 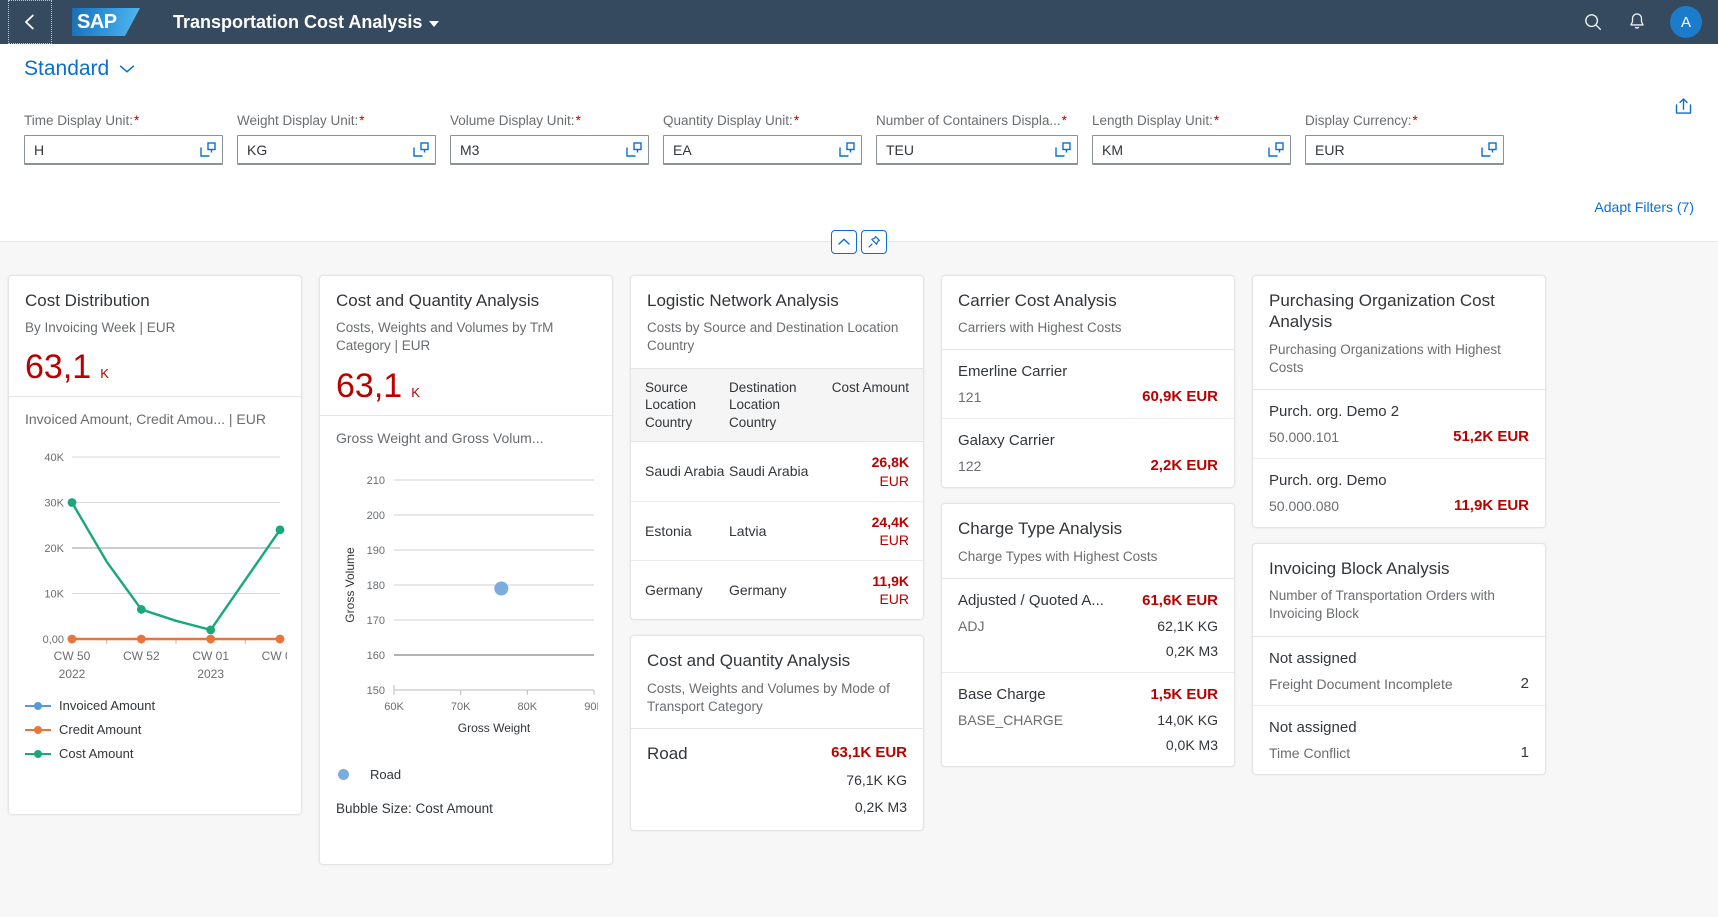 I want to click on svg-text: 200, so click(x=376, y=516).